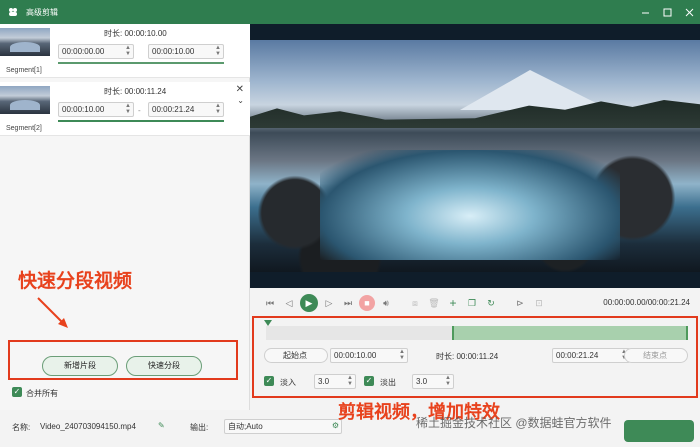 The image size is (700, 447). What do you see at coordinates (667, 12) in the screenshot?
I see `maximize-icon` at bounding box center [667, 12].